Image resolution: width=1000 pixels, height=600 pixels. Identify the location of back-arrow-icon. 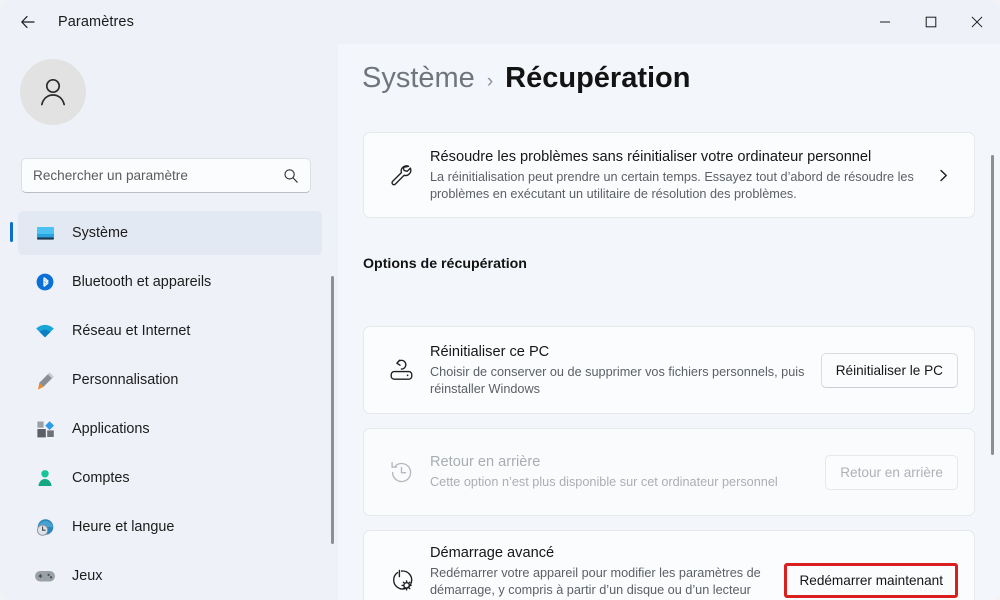
(28, 22).